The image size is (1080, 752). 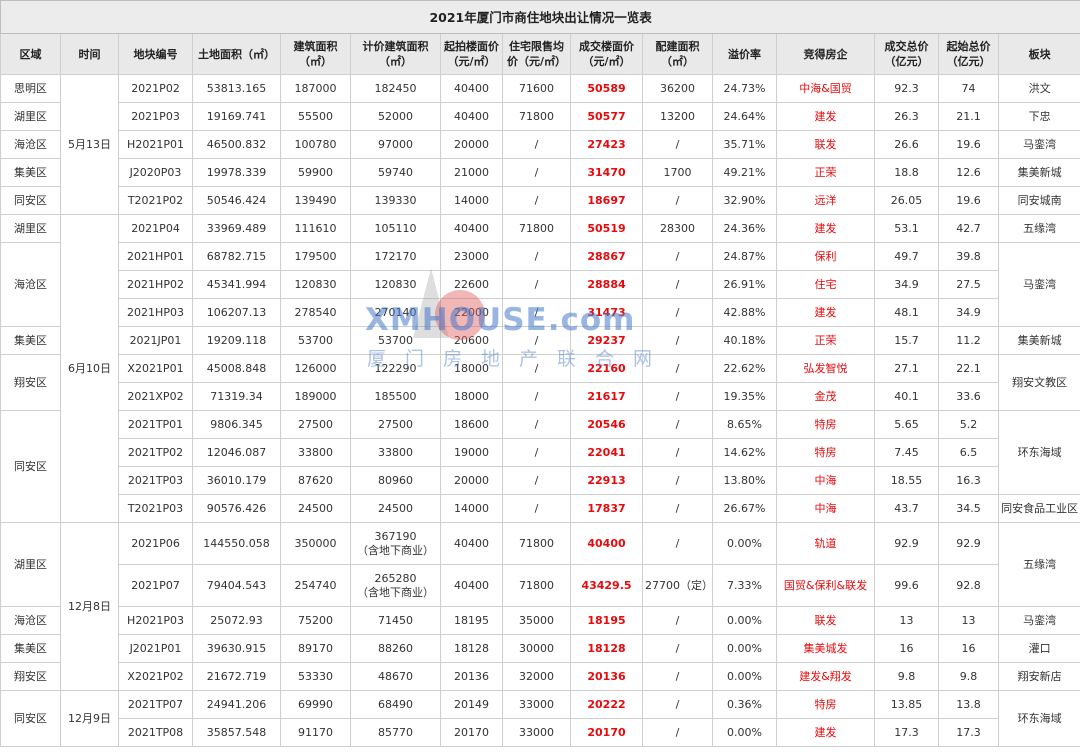 I want to click on total-cell: 9.8, so click(x=906, y=676).